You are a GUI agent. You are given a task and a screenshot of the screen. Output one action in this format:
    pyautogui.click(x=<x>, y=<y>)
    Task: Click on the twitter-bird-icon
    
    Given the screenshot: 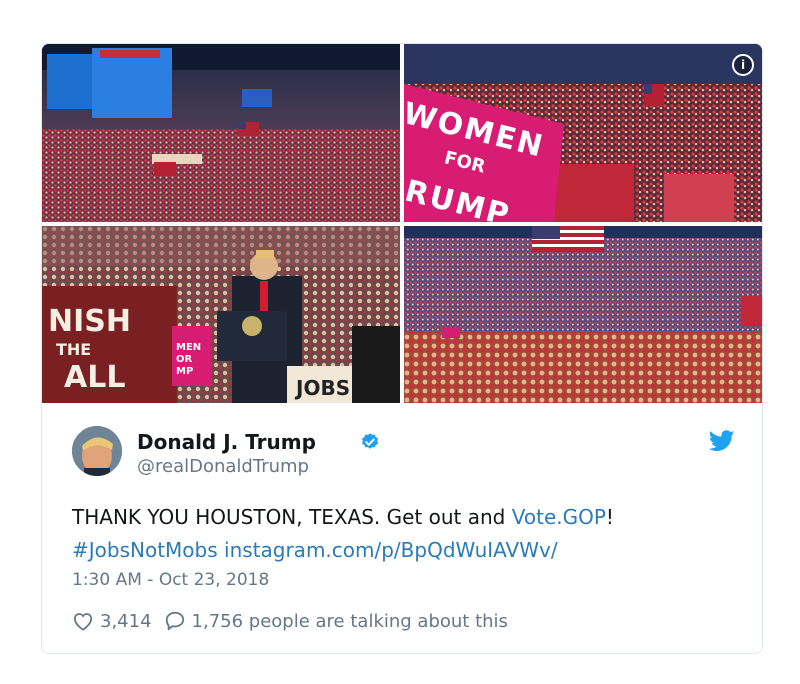 What is the action you would take?
    pyautogui.click(x=722, y=441)
    